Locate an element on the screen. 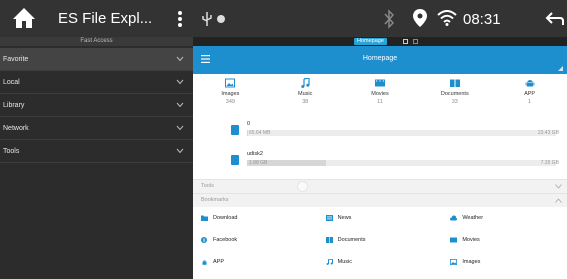  bookmark-row: Download News Weather is located at coordinates (380, 218).